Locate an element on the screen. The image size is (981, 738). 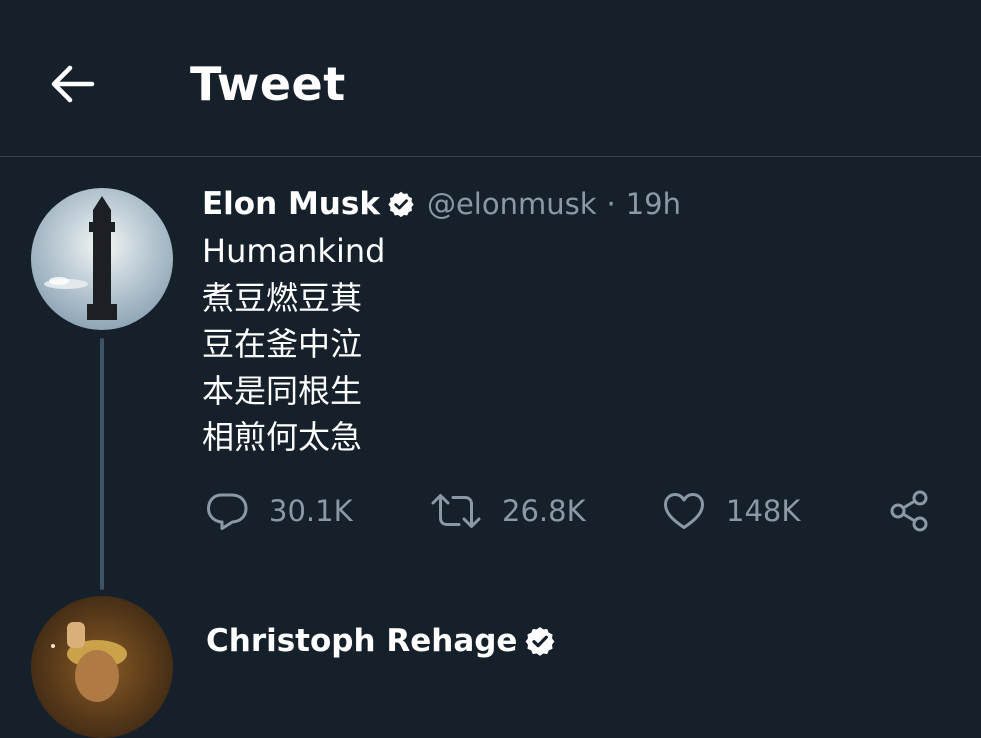
retweet-button: 26.8K is located at coordinates (508, 511).